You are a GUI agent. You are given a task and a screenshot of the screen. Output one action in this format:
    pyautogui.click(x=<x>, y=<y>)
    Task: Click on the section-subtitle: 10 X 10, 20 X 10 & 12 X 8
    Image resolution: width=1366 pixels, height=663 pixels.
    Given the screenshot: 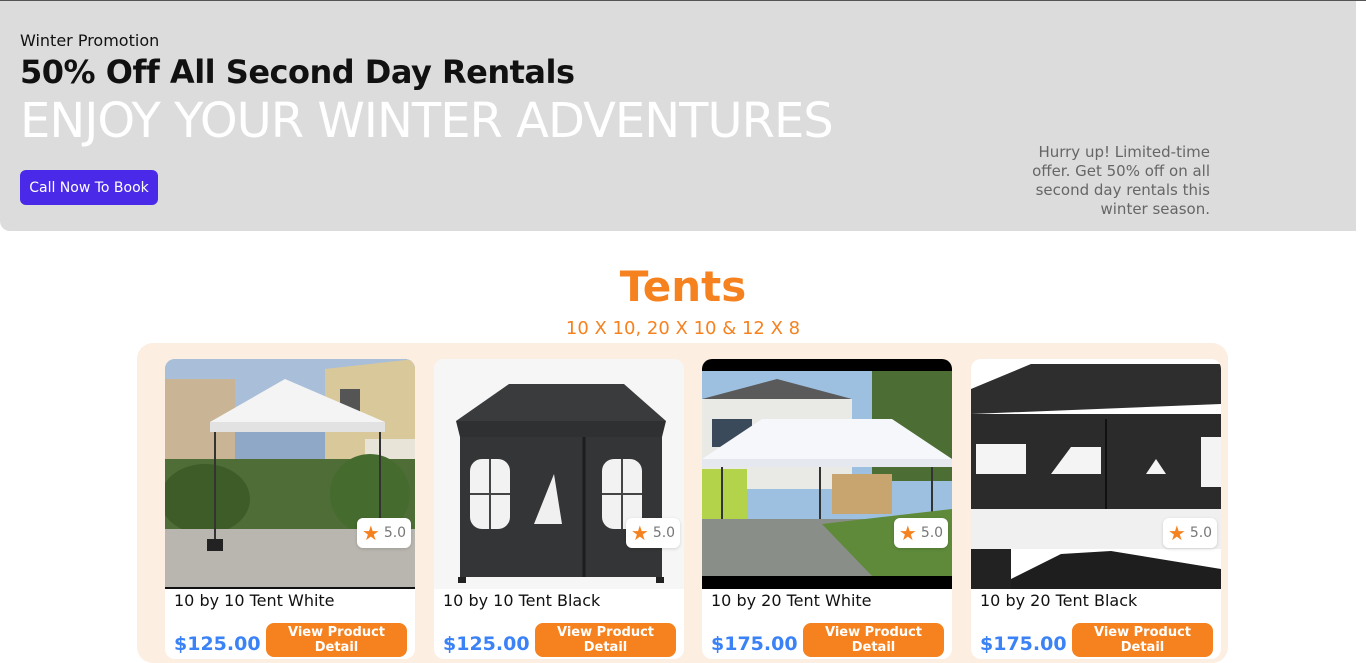 What is the action you would take?
    pyautogui.click(x=683, y=328)
    